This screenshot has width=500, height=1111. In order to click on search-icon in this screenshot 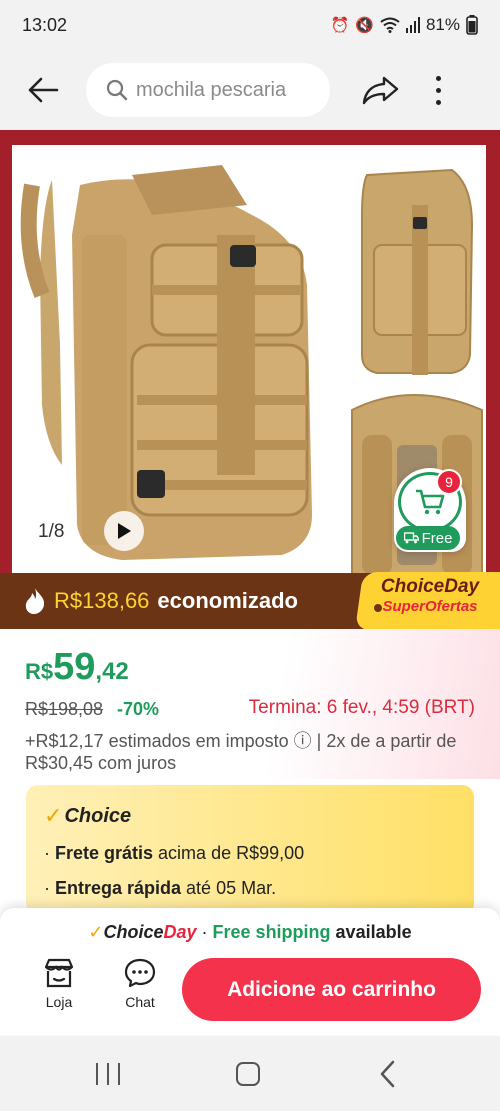, I will do `click(117, 90)`.